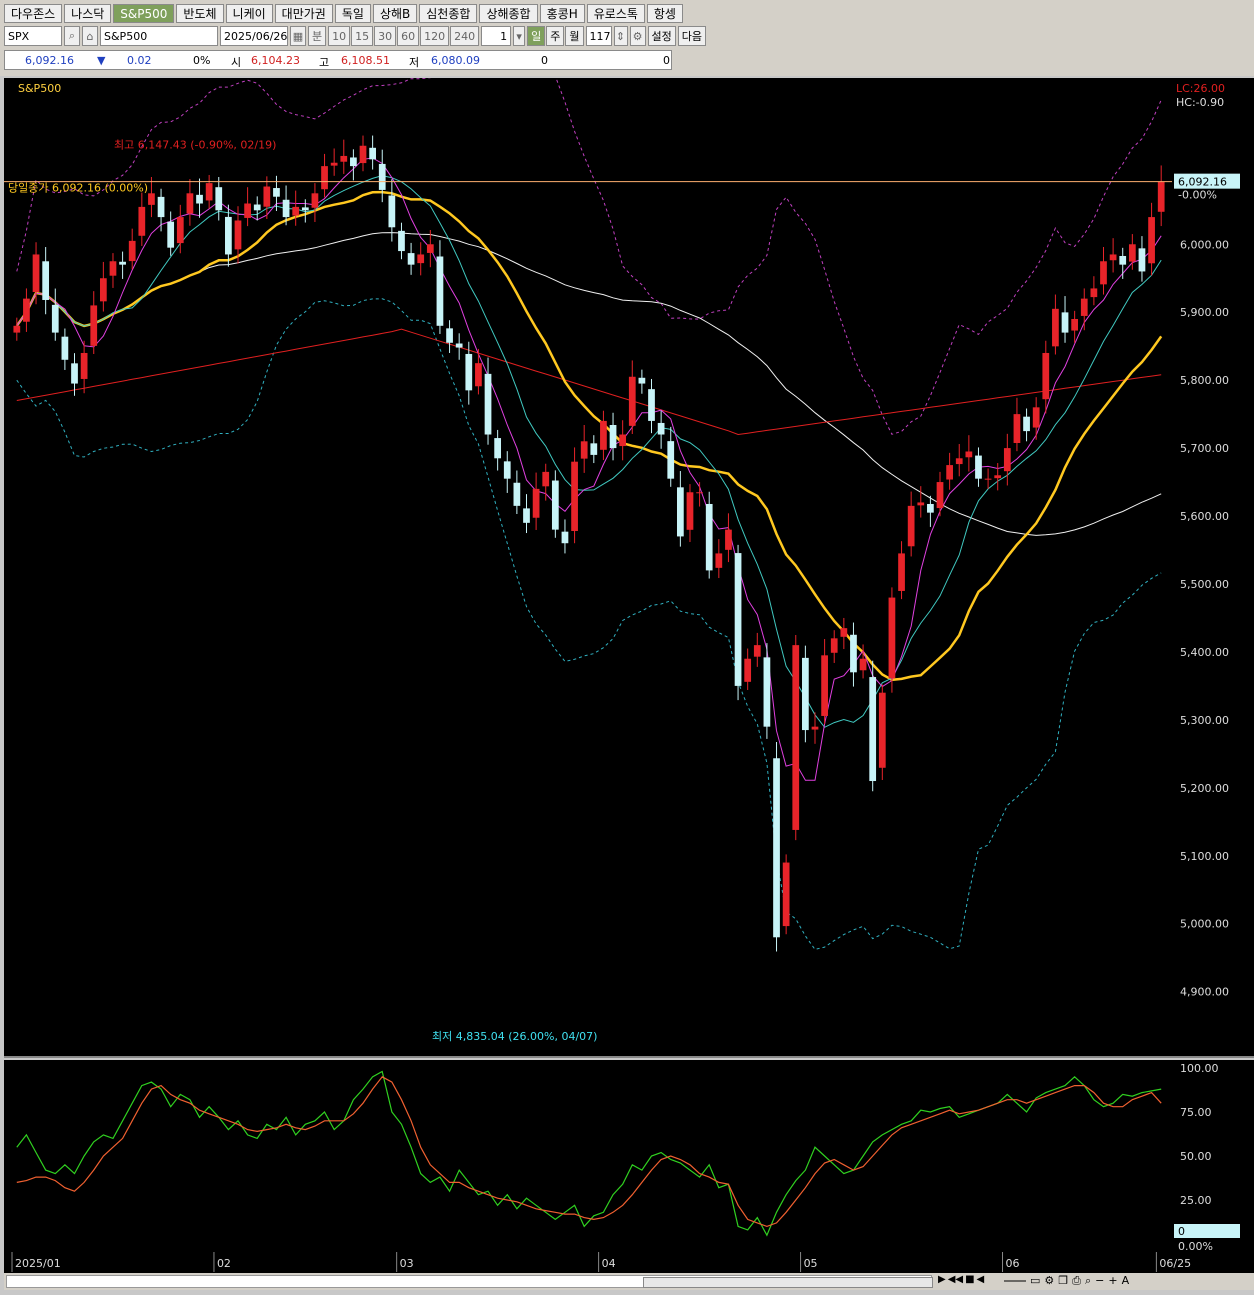  I want to click on auto-scale-icon: A, so click(1126, 1281).